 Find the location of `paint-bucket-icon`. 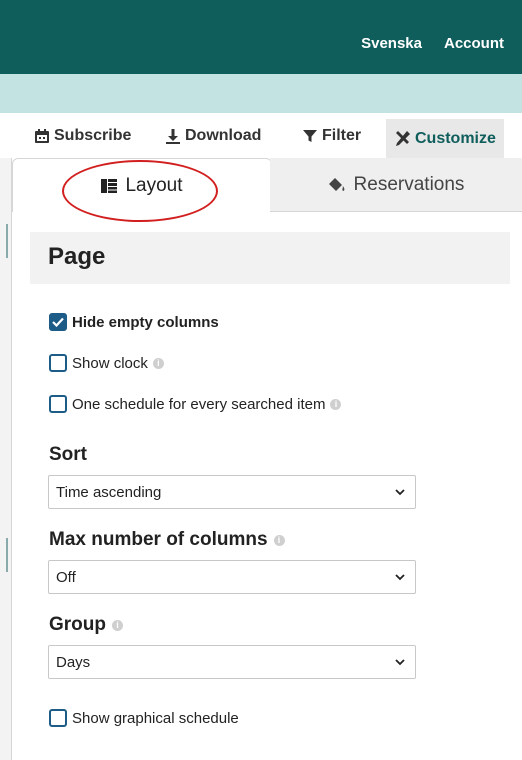

paint-bucket-icon is located at coordinates (336, 184).